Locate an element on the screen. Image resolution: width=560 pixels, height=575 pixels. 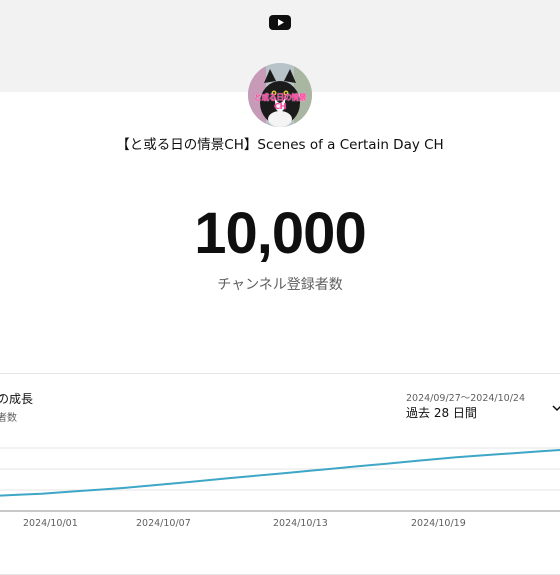
youtube-play-icon is located at coordinates (280, 22).